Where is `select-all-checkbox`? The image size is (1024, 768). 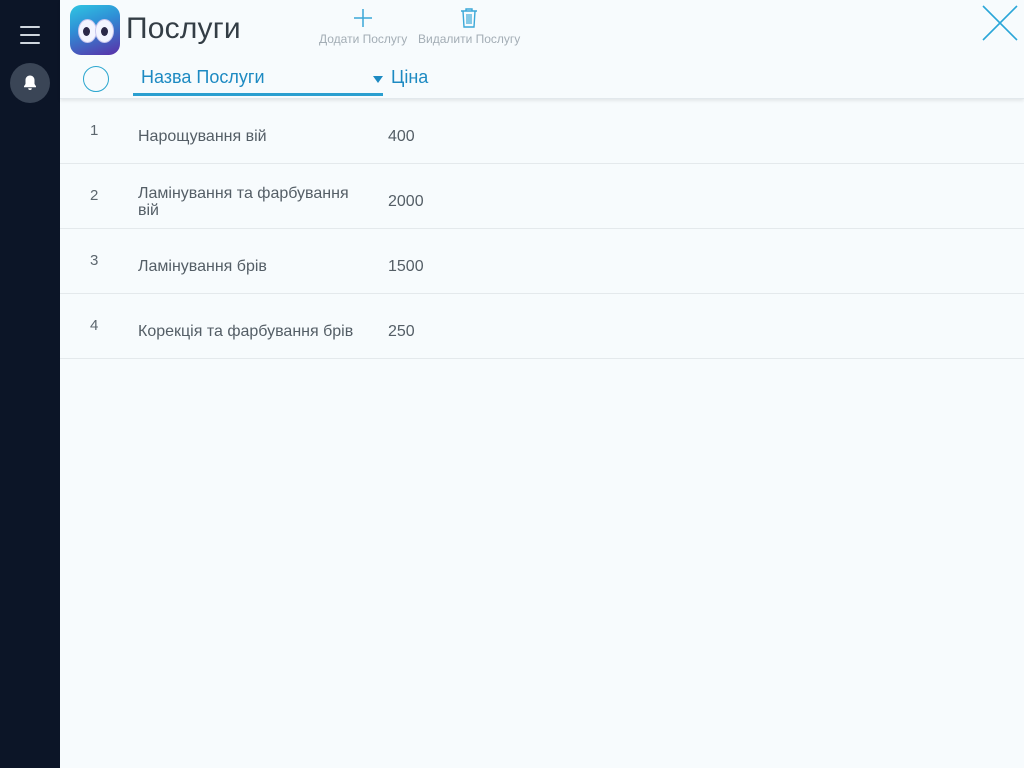 select-all-checkbox is located at coordinates (96, 79).